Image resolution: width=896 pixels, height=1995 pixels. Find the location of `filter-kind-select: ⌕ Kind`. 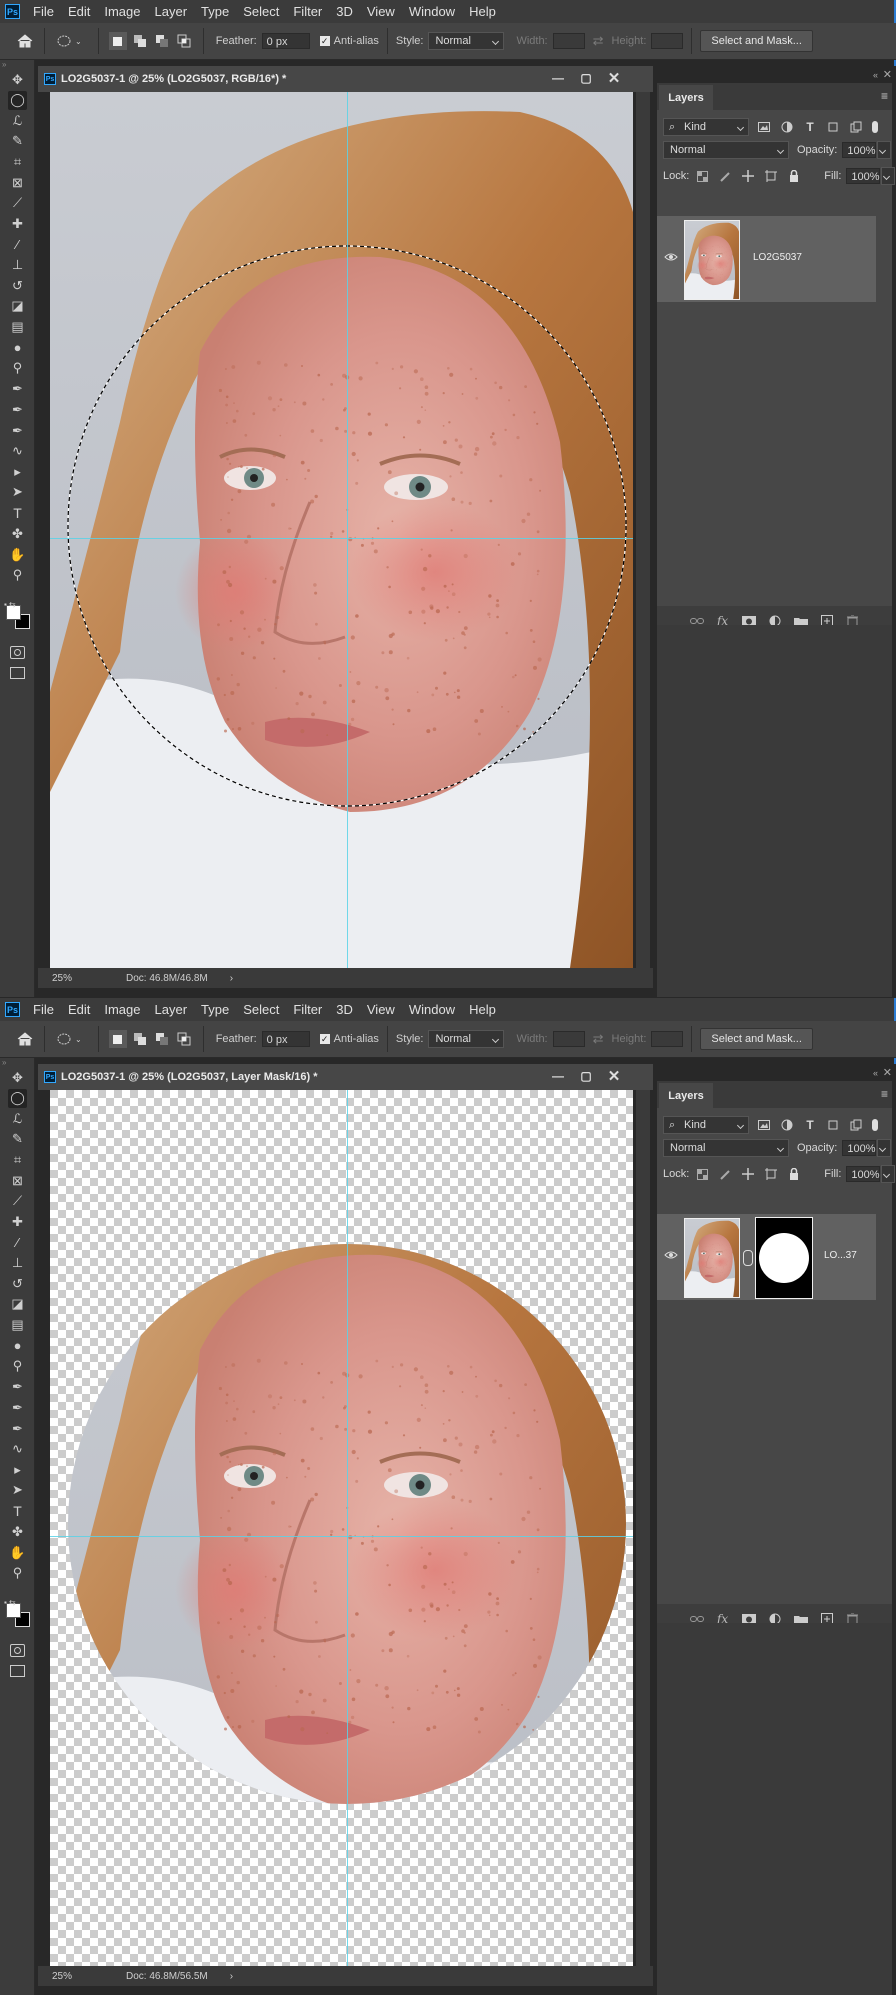

filter-kind-select: ⌕ Kind is located at coordinates (706, 1125).